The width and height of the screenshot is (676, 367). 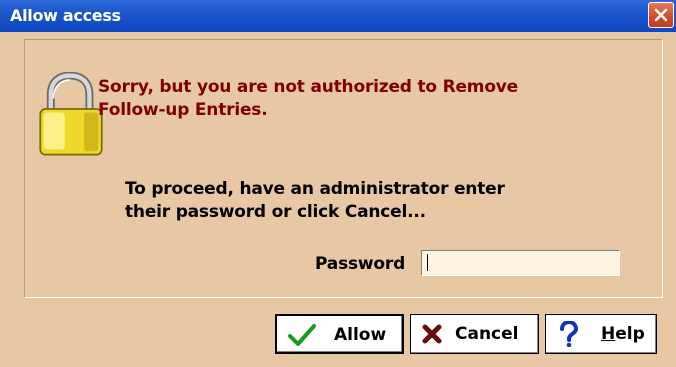 What do you see at coordinates (608, 334) in the screenshot?
I see `help-mnemonic: H` at bounding box center [608, 334].